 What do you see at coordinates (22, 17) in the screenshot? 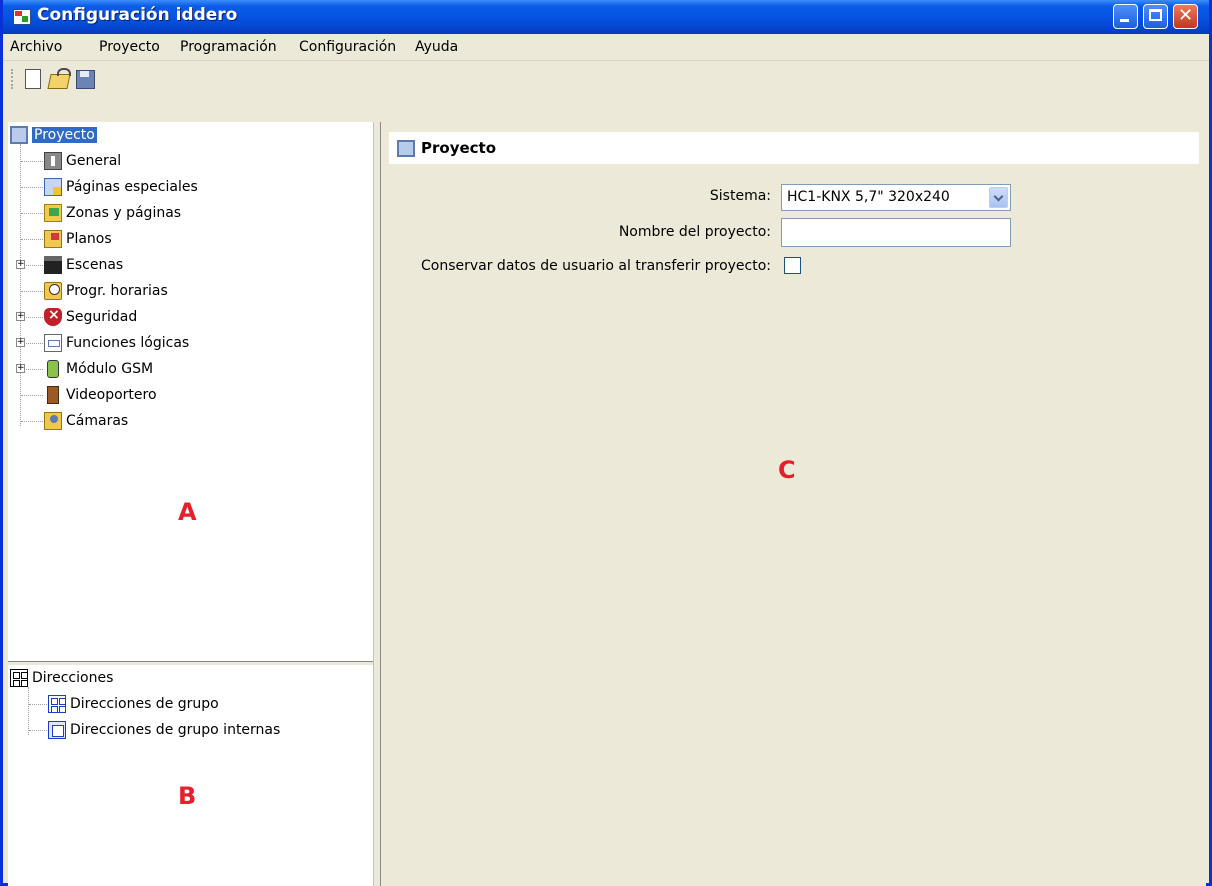
I see `app-icon` at bounding box center [22, 17].